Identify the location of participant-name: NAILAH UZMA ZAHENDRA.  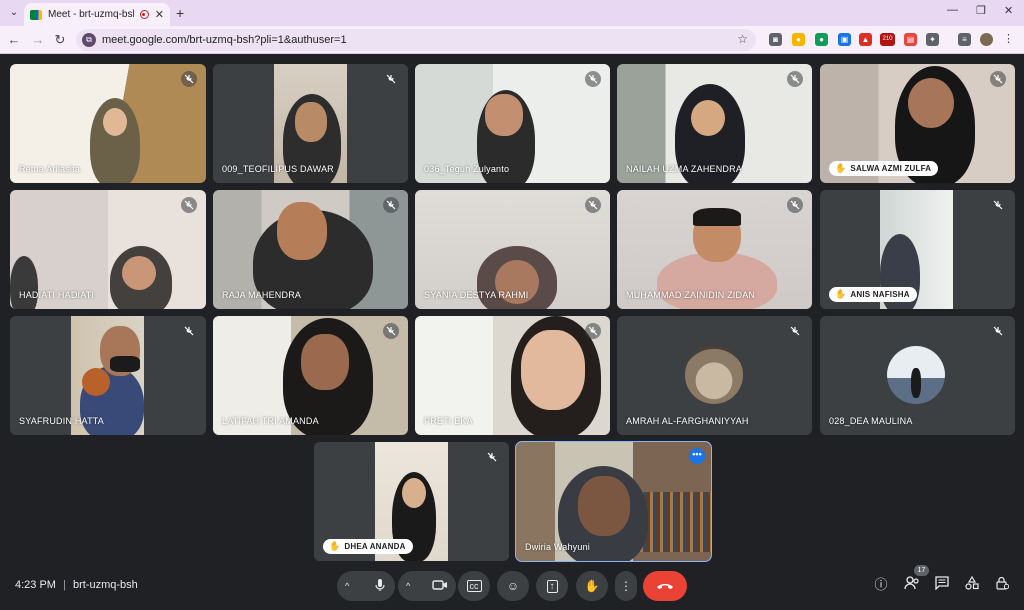
(684, 169).